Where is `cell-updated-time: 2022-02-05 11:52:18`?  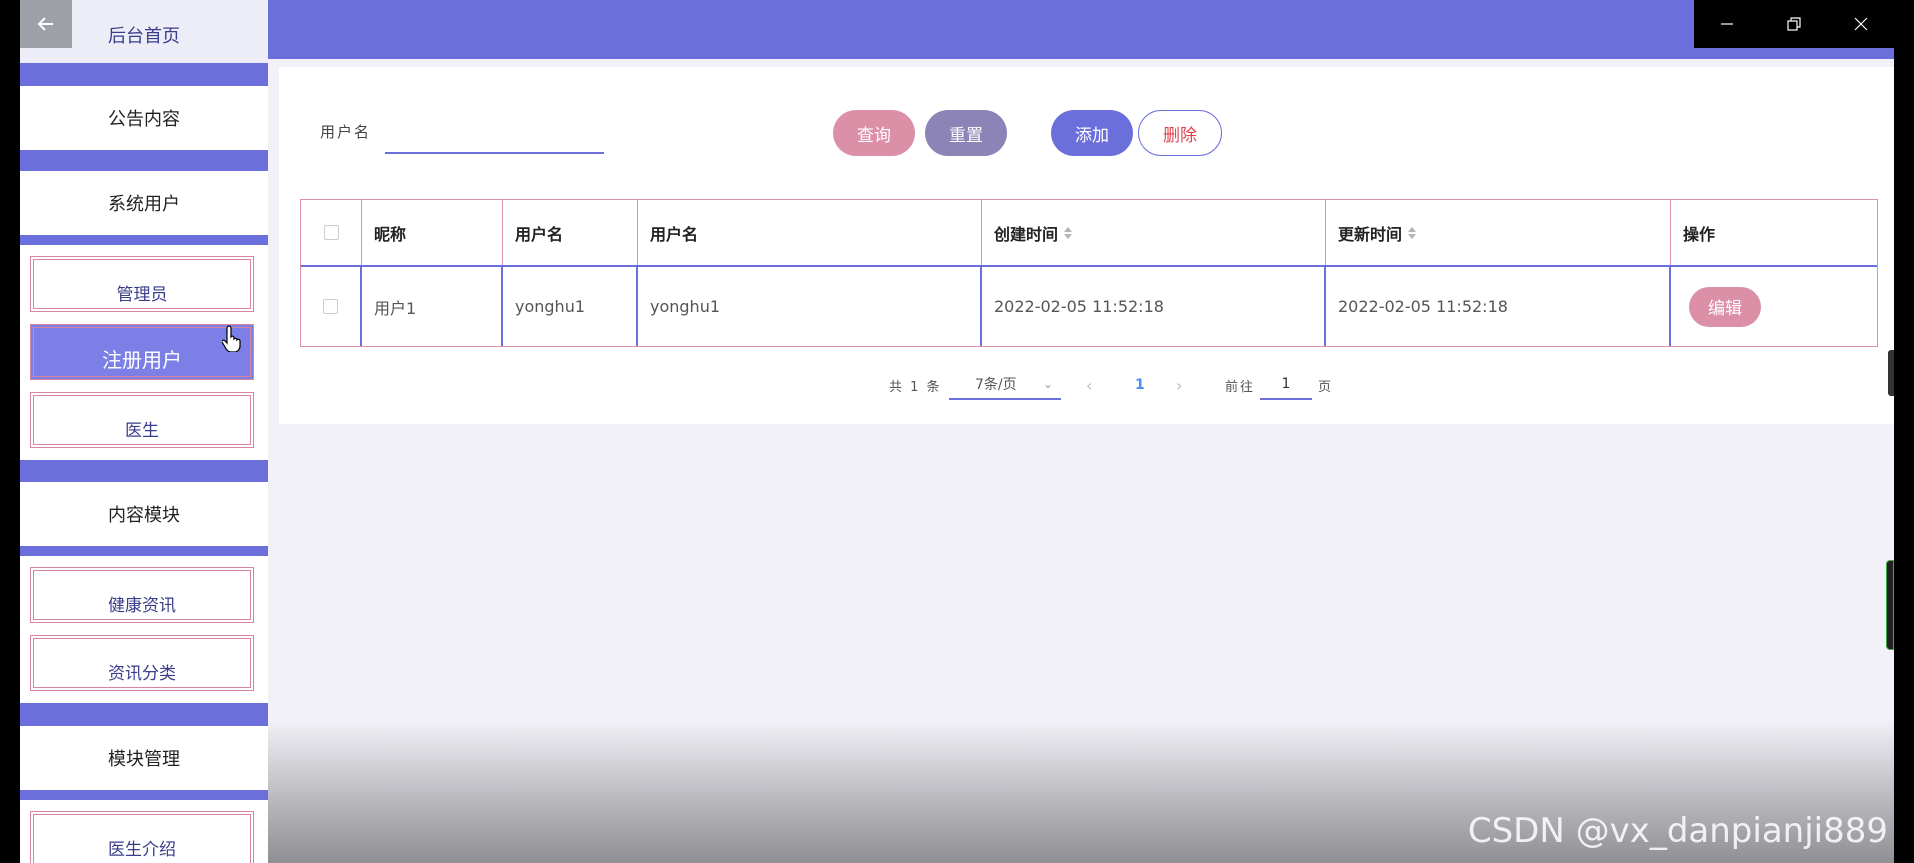
cell-updated-time: 2022-02-05 11:52:18 is located at coordinates (1498, 306).